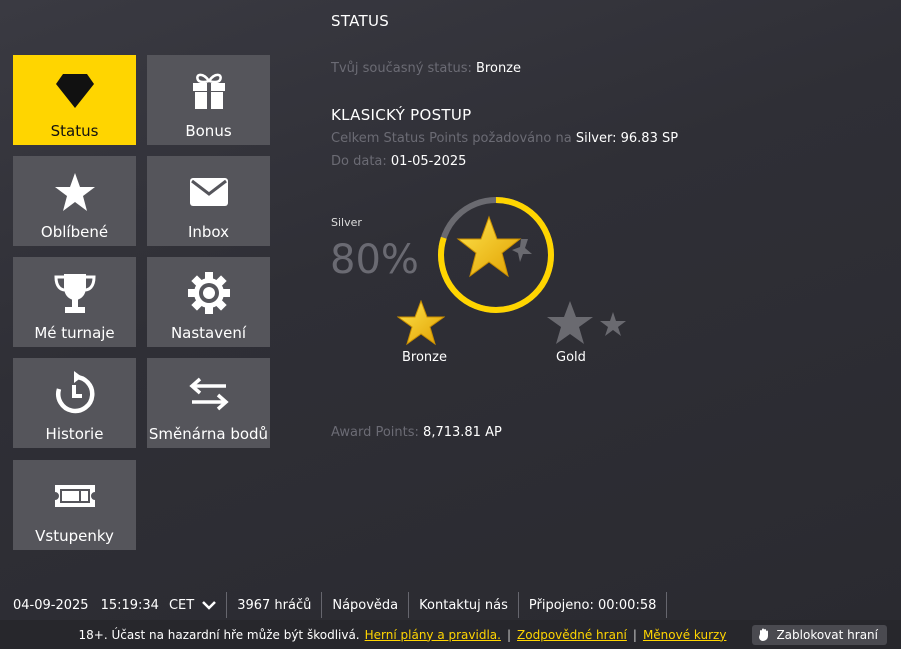 This screenshot has height=649, width=901. What do you see at coordinates (346, 222) in the screenshot?
I see `target-tier-label: Silver` at bounding box center [346, 222].